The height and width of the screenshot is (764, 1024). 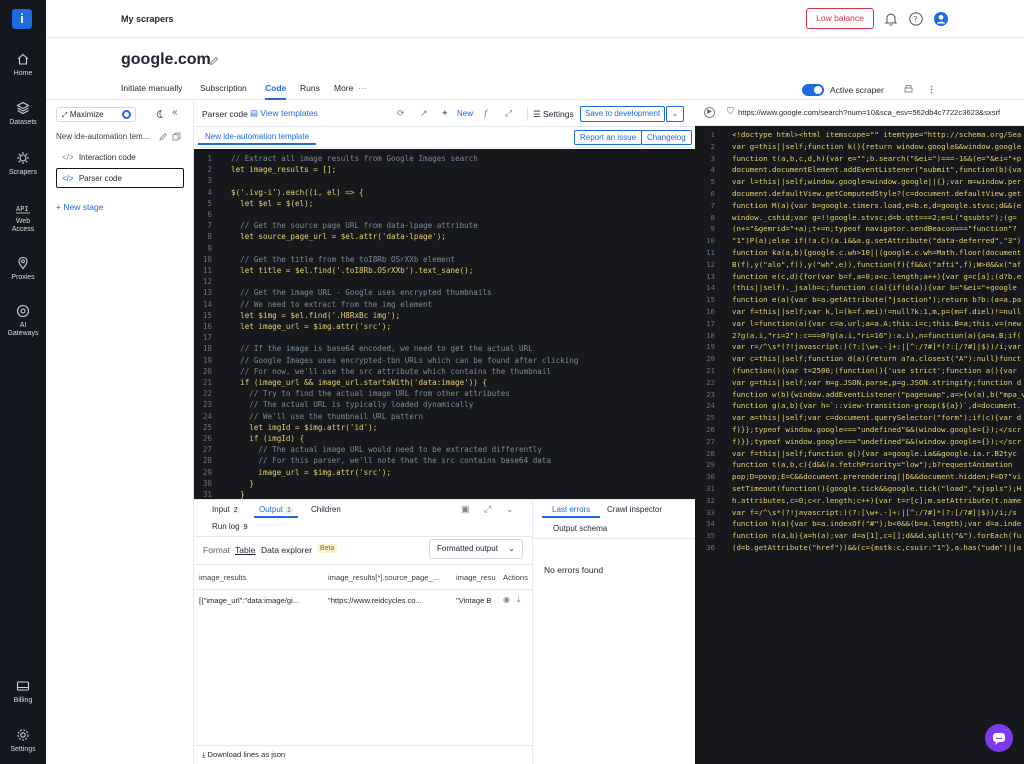 What do you see at coordinates (209, 203) in the screenshot?
I see `line-number: 5` at bounding box center [209, 203].